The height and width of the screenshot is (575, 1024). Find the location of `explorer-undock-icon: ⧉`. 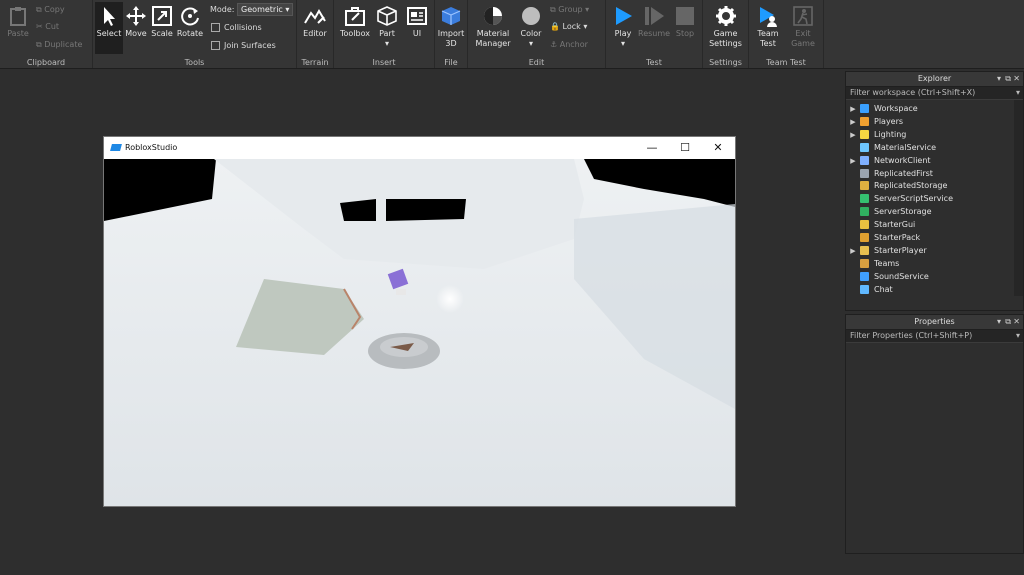

explorer-undock-icon: ⧉ is located at coordinates (1008, 79).